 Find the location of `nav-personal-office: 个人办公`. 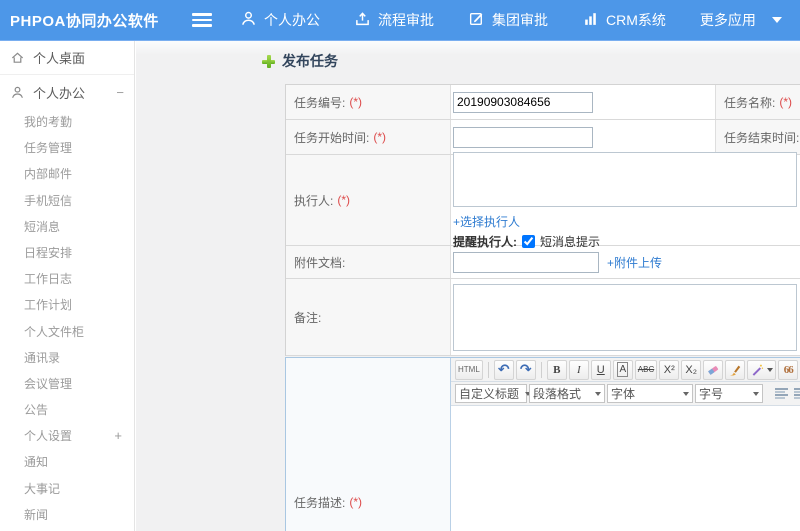

nav-personal-office: 个人办公 is located at coordinates (280, 20).